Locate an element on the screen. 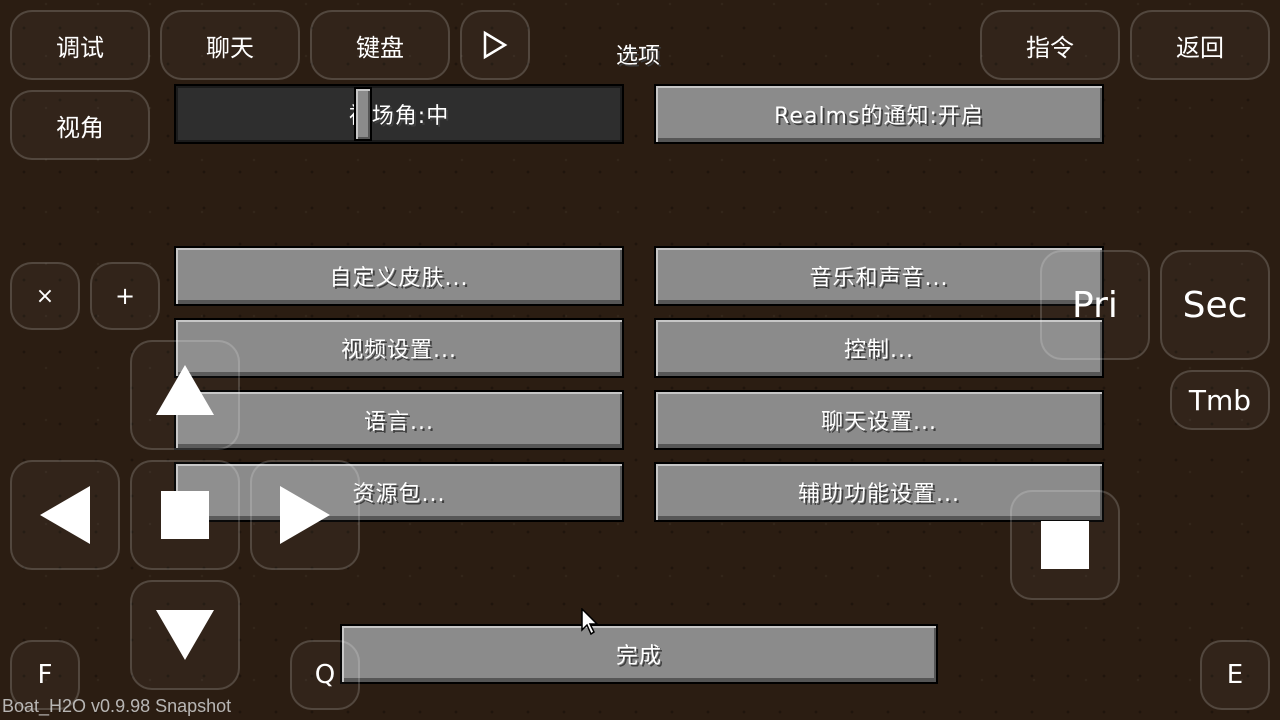 The image size is (1280, 720). version-label: Boat_H2O v0.9.98 Snapshot is located at coordinates (117, 706).